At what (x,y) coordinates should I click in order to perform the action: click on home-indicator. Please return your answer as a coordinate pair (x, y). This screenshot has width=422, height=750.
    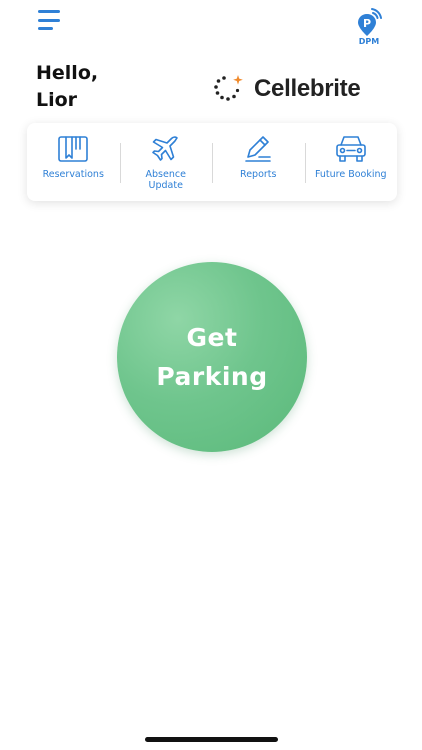
    Looking at the image, I should click on (211, 739).